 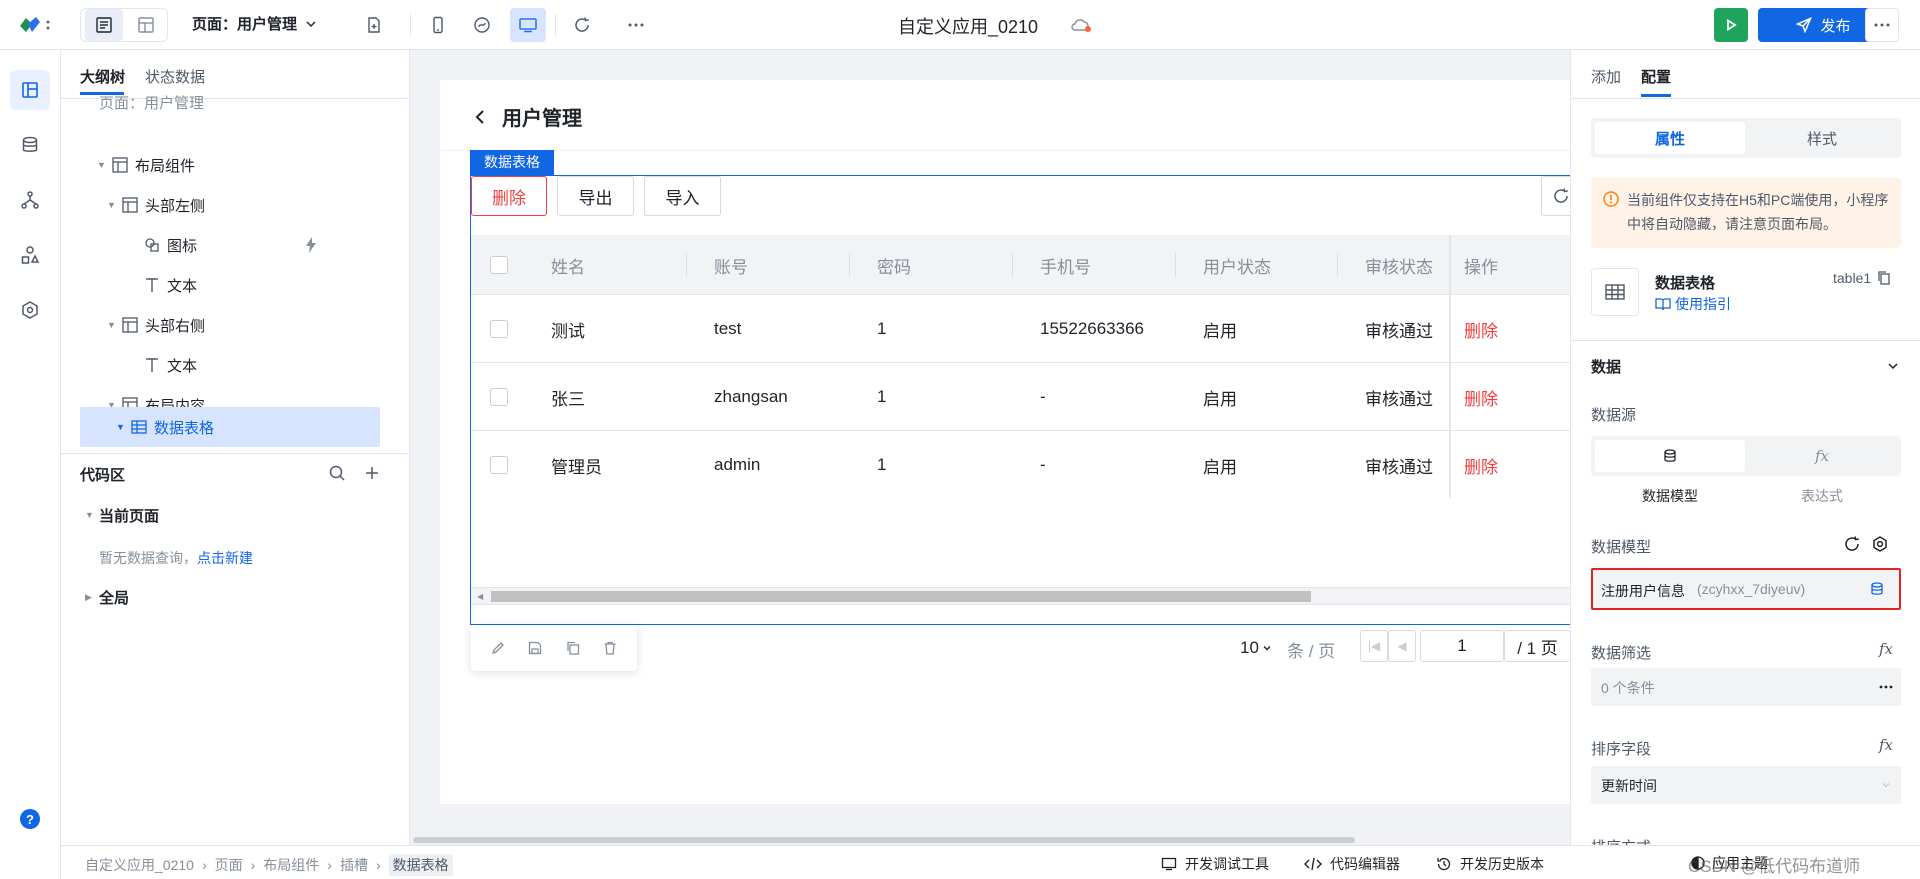 What do you see at coordinates (1656, 76) in the screenshot?
I see `tab-config: 配置` at bounding box center [1656, 76].